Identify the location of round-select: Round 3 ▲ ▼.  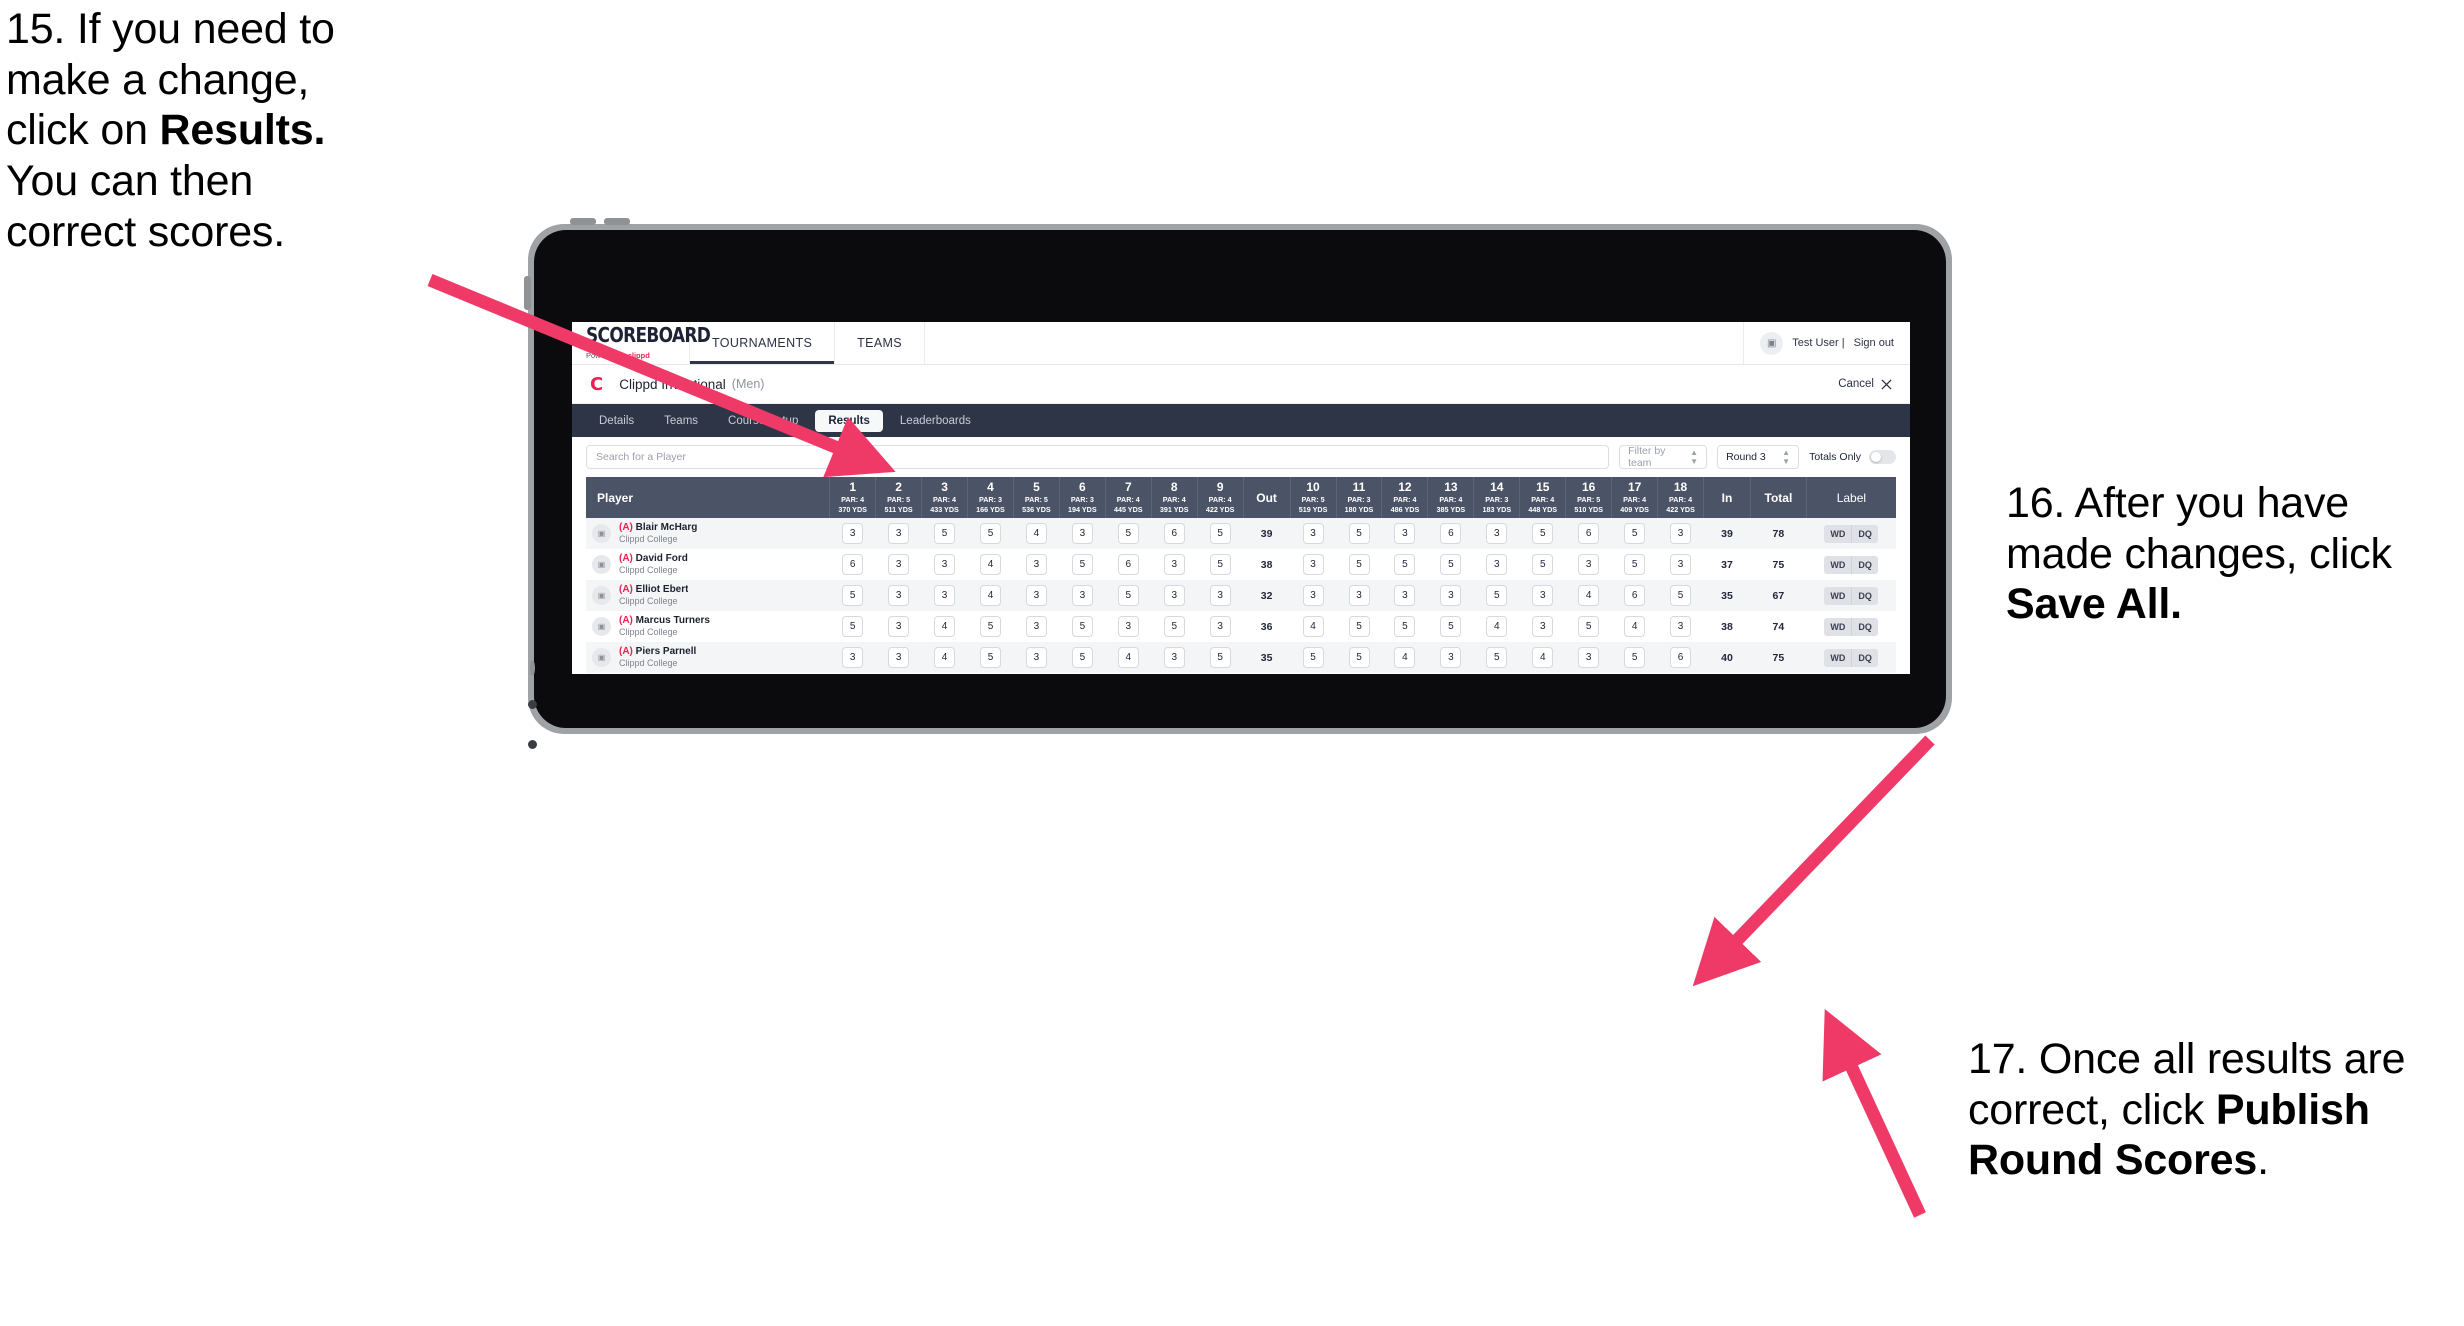
(1758, 457).